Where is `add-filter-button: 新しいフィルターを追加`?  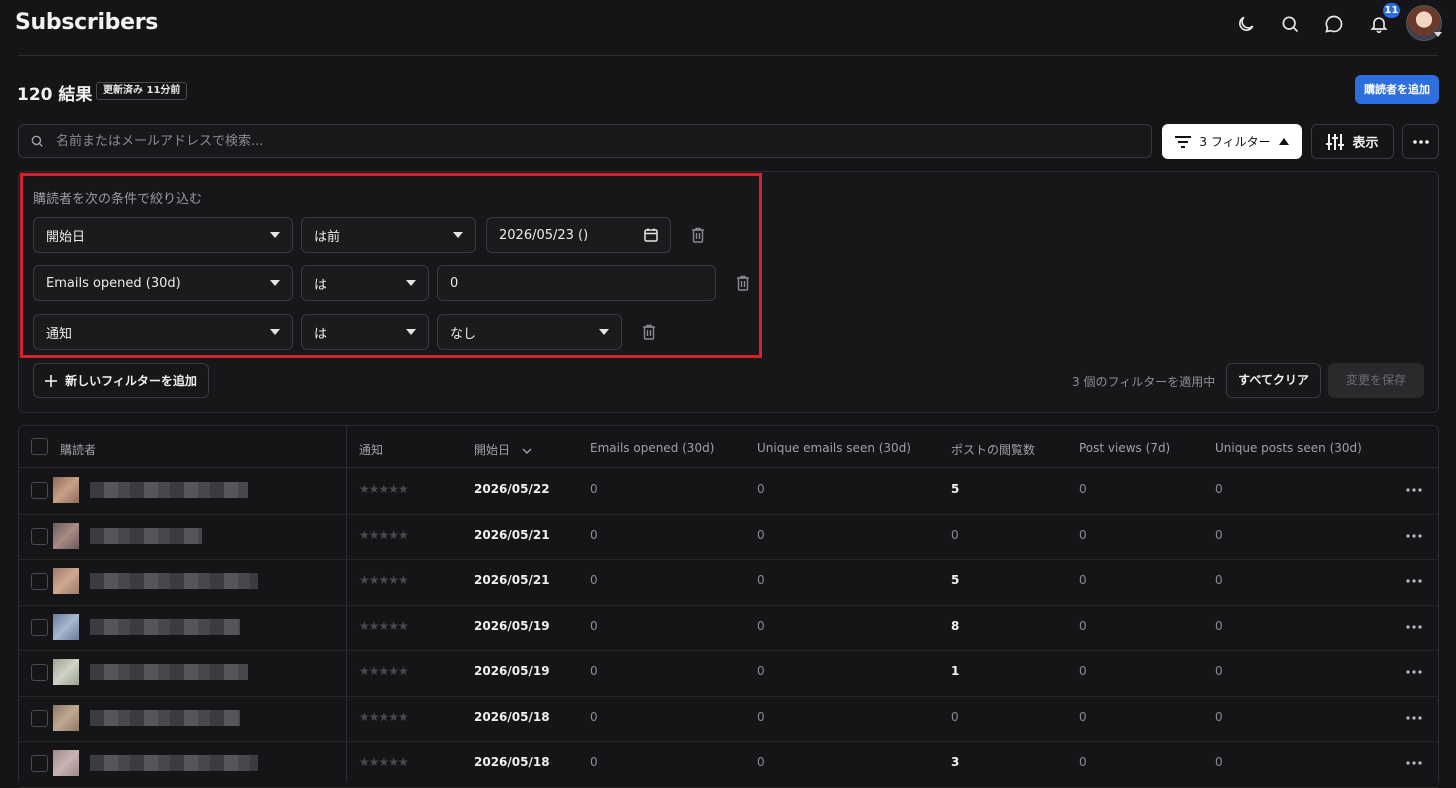
add-filter-button: 新しいフィルターを追加 is located at coordinates (121, 380).